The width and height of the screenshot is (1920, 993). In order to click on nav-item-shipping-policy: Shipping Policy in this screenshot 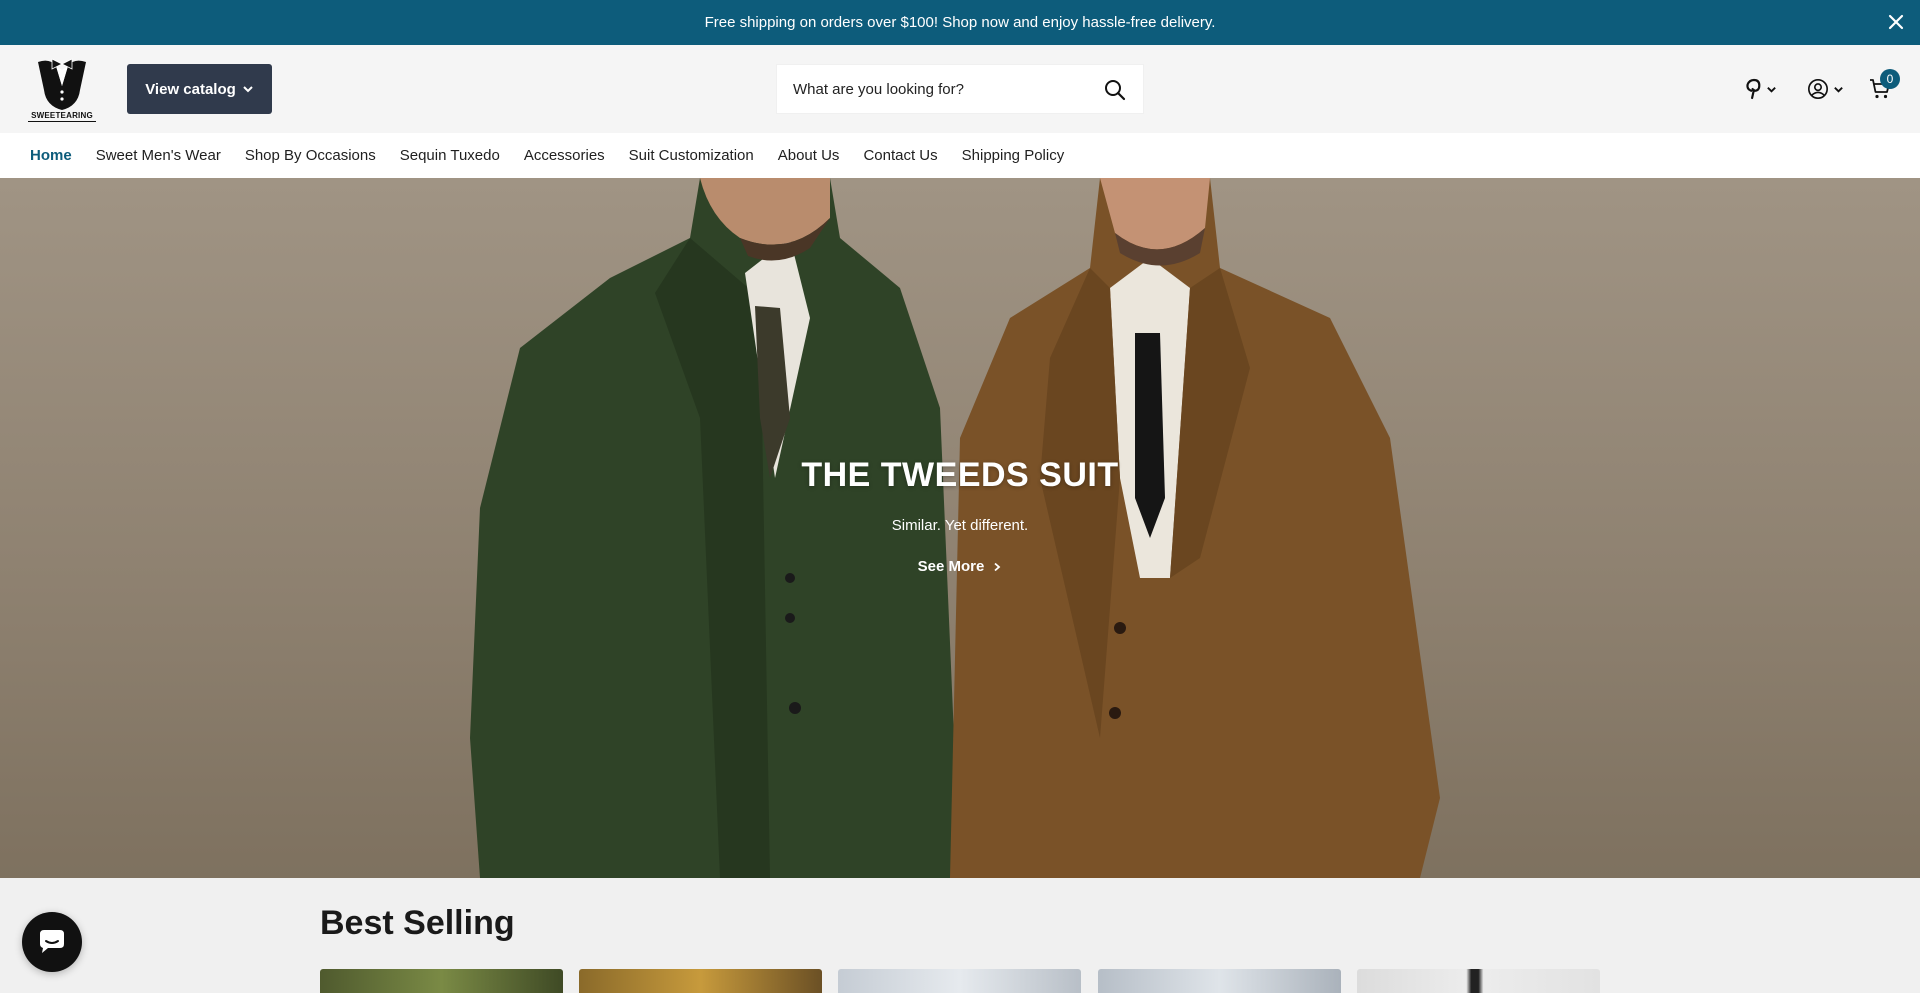, I will do `click(1013, 155)`.